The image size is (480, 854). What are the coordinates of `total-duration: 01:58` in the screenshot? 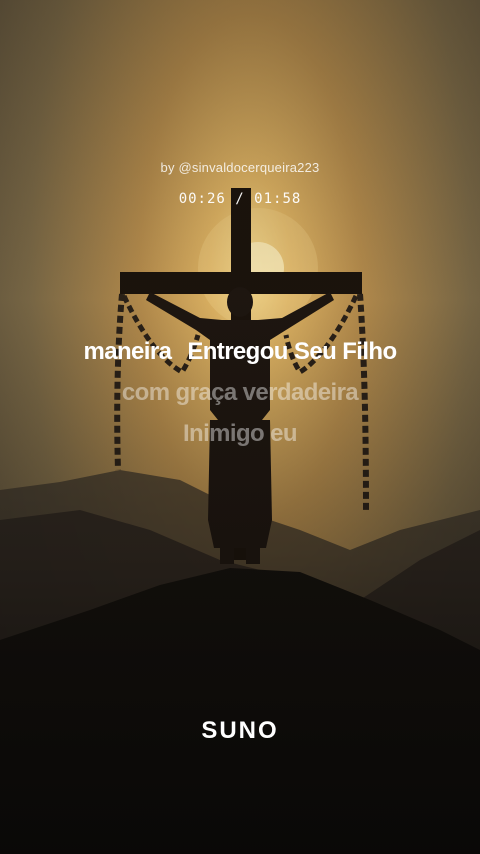 It's located at (278, 199).